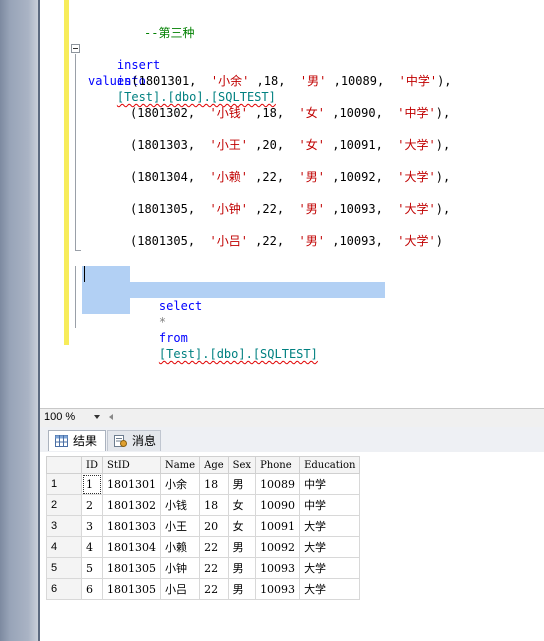  Describe the element at coordinates (228, 177) in the screenshot. I see `tuple-name: '小赖'` at that location.